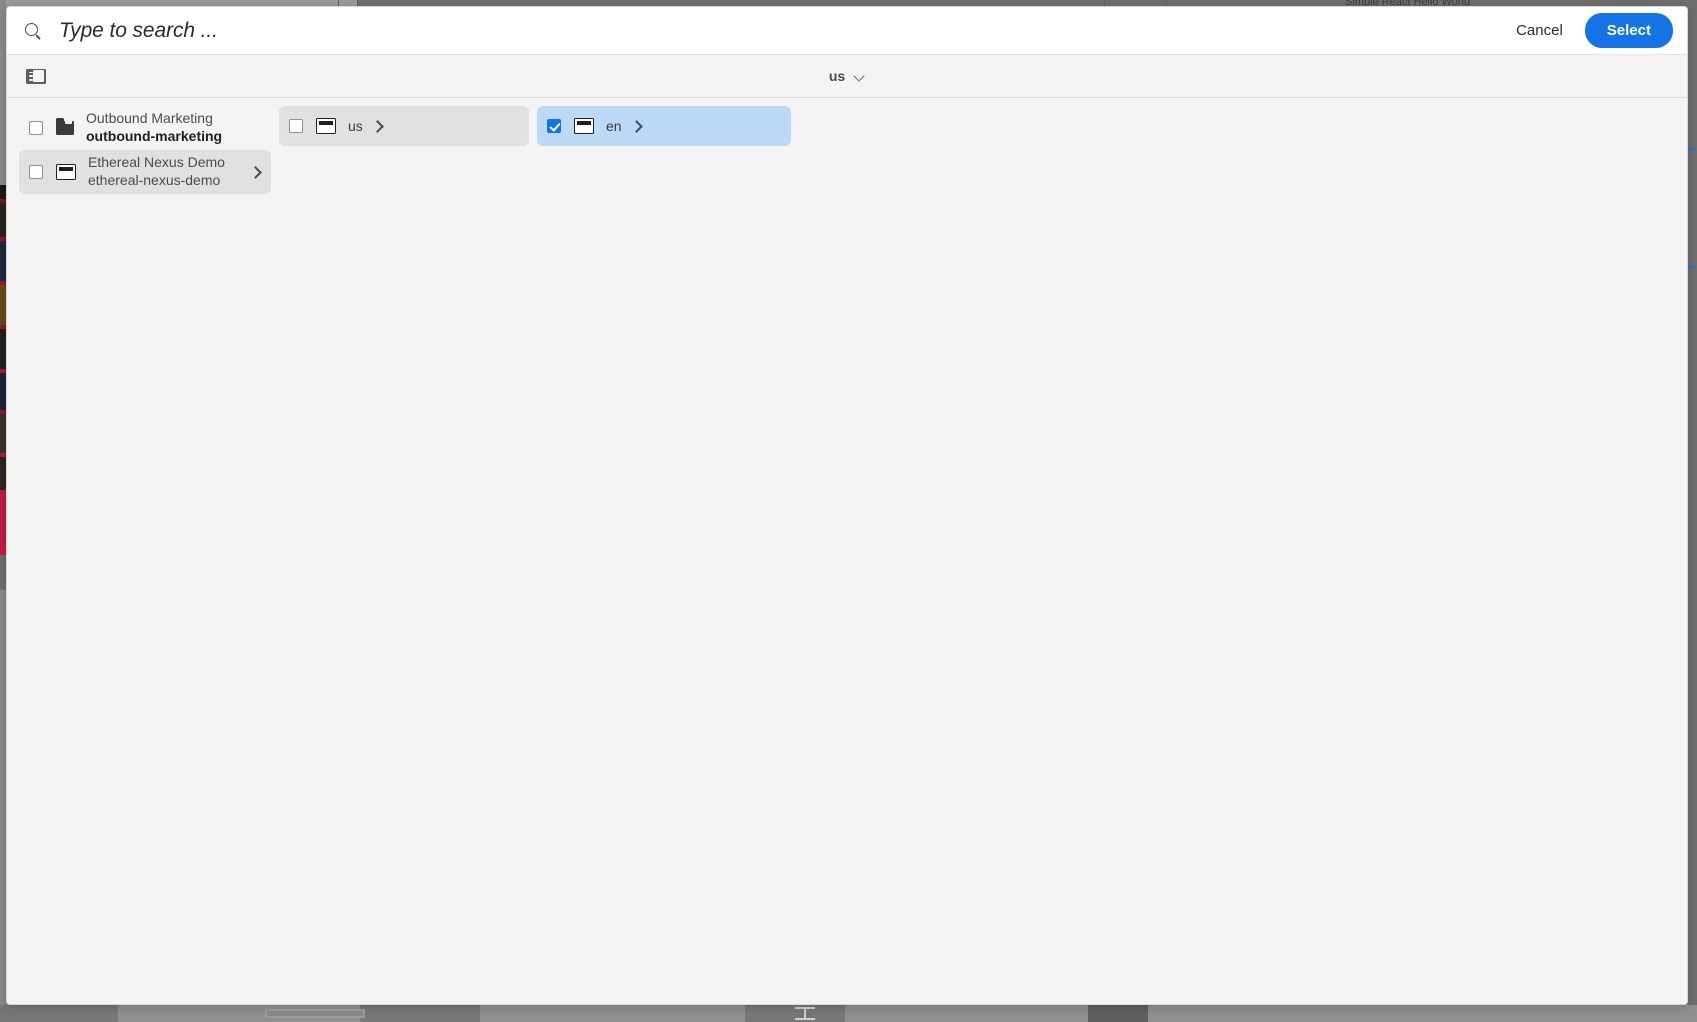 This screenshot has height=1022, width=1697. What do you see at coordinates (404, 126) in the screenshot?
I see `list-item: us` at bounding box center [404, 126].